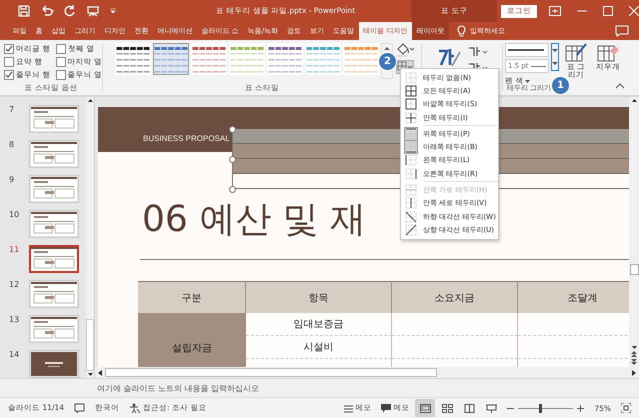  Describe the element at coordinates (192, 297) in the screenshot. I see `table-header-cell: 구분` at that location.